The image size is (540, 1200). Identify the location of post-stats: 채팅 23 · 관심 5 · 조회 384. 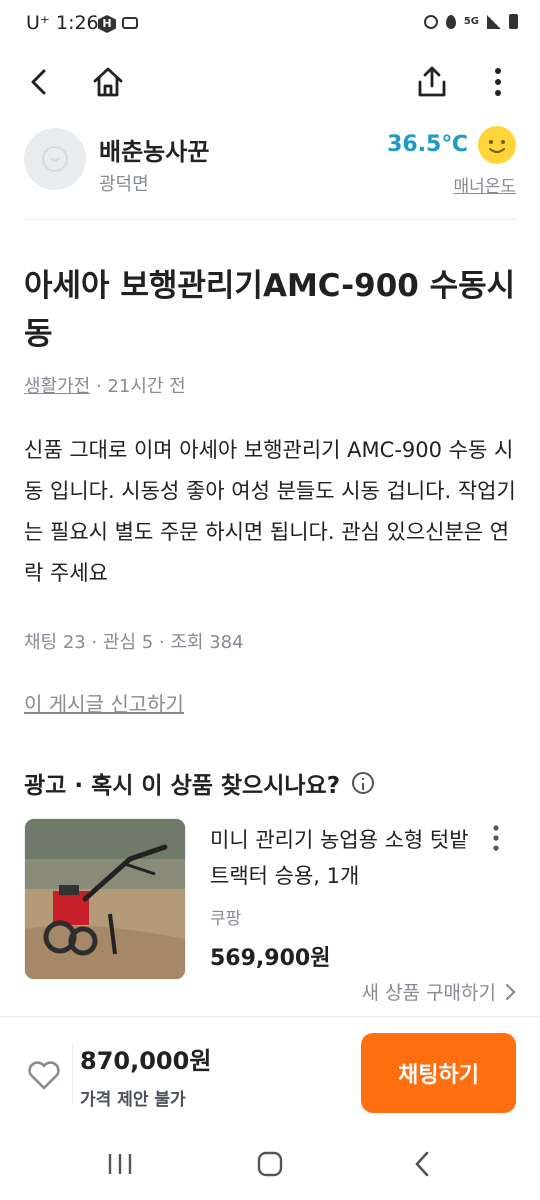
(134, 642).